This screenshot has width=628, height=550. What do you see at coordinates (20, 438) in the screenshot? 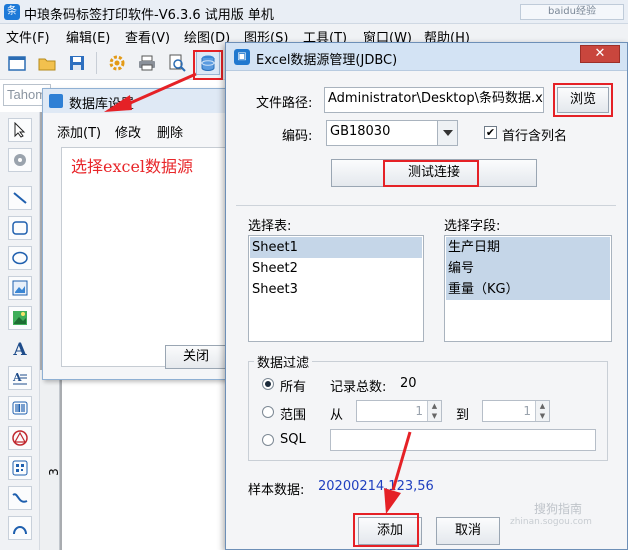
I see `qrcode-triangle-icon` at bounding box center [20, 438].